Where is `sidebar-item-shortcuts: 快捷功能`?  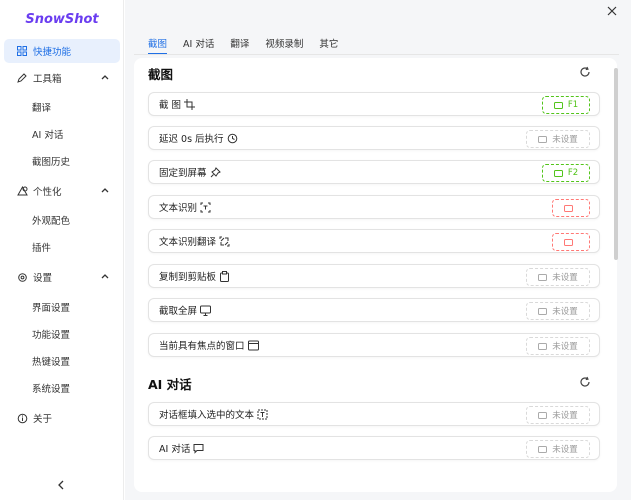 sidebar-item-shortcuts: 快捷功能 is located at coordinates (62, 51).